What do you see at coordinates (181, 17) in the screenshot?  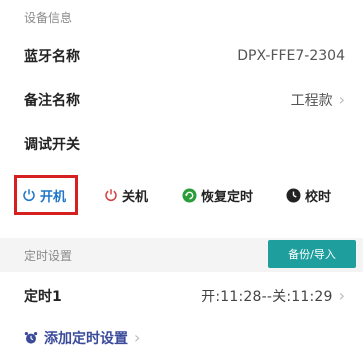 I see `device-info-section-header: 设备信息` at bounding box center [181, 17].